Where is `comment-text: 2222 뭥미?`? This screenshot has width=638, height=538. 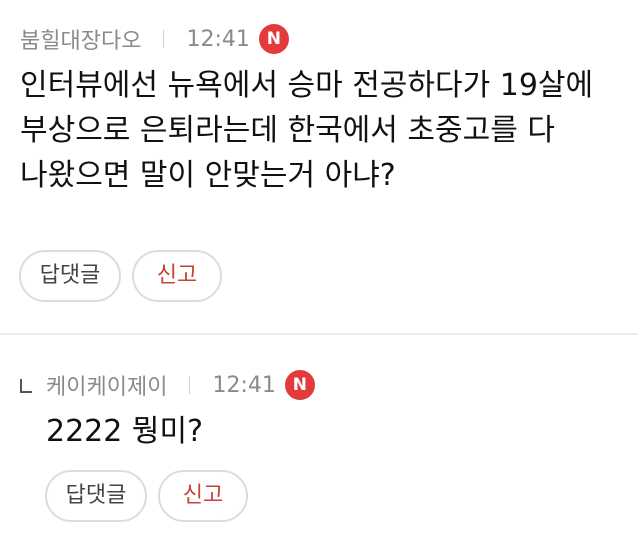 comment-text: 2222 뭥미? is located at coordinates (125, 431).